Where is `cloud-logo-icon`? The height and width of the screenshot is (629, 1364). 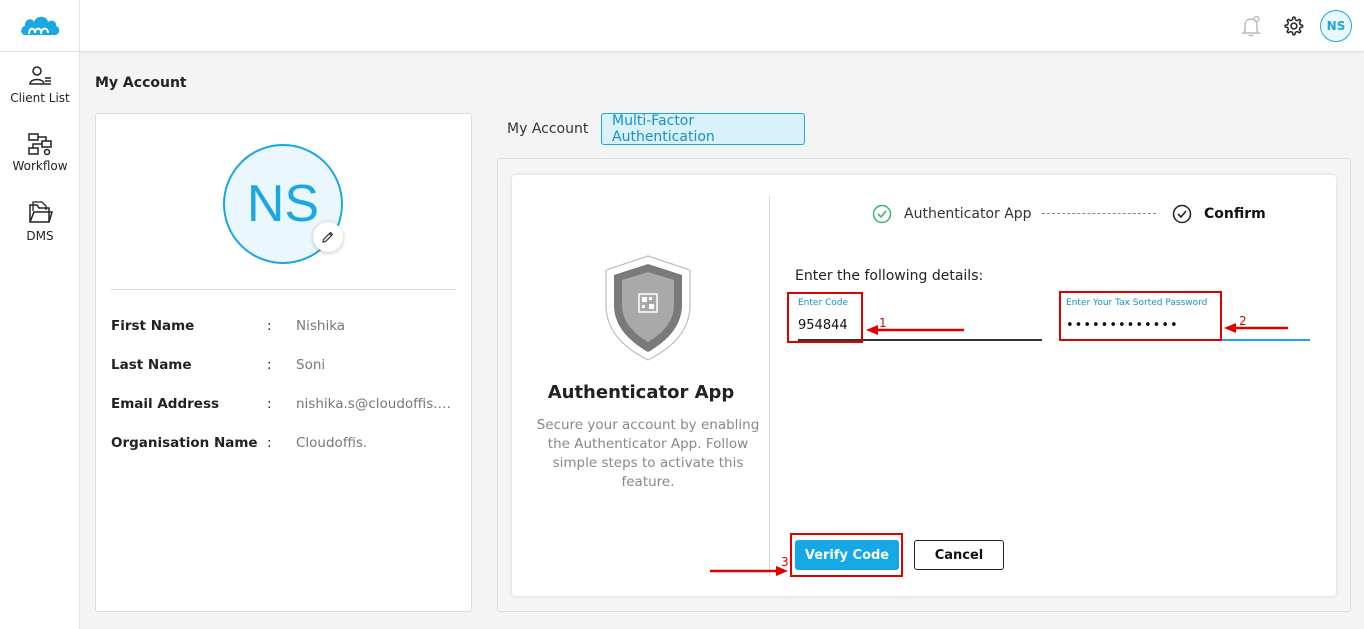
cloud-logo-icon is located at coordinates (39, 25).